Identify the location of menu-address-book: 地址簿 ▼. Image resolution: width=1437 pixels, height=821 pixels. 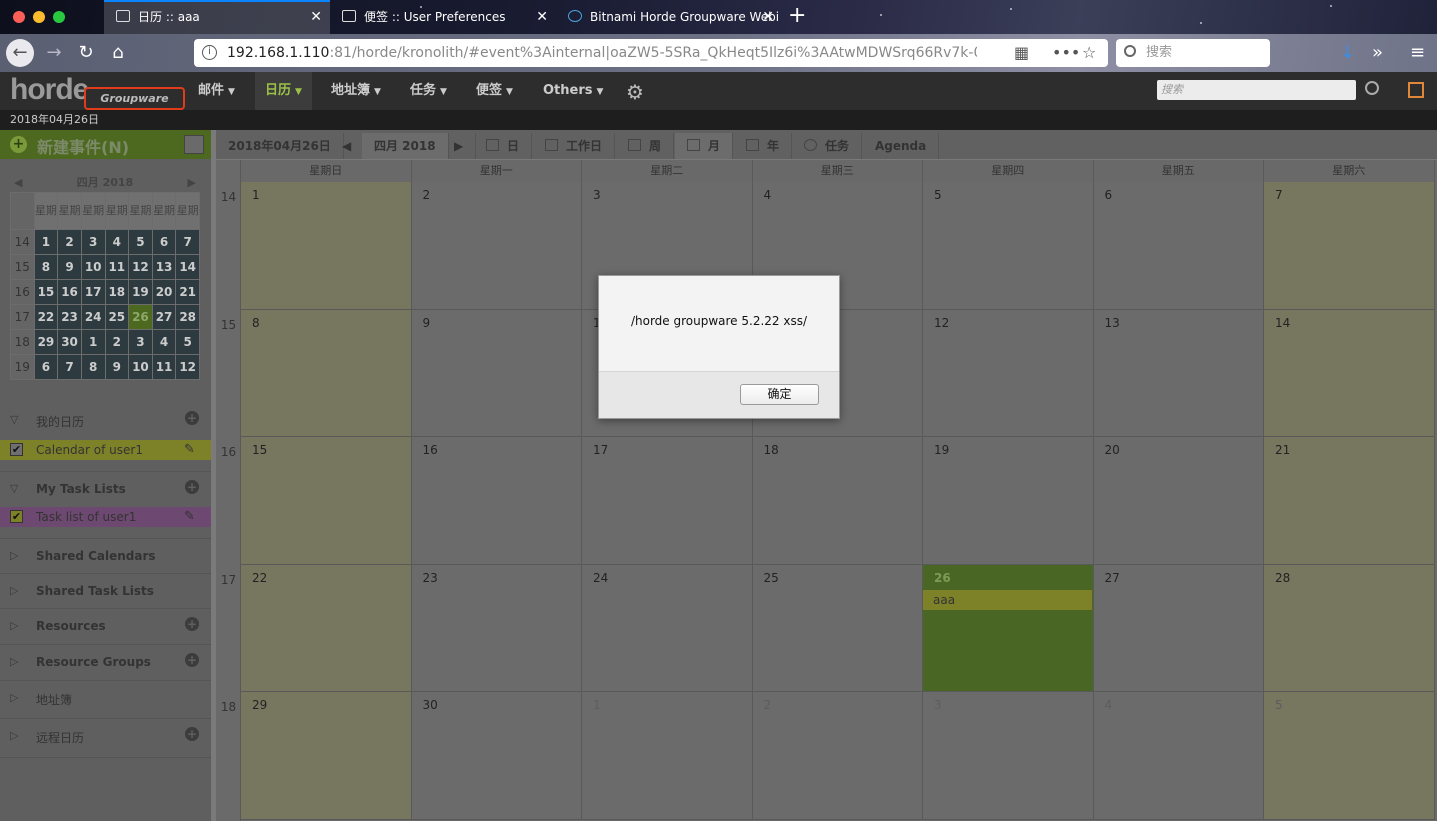
(356, 91).